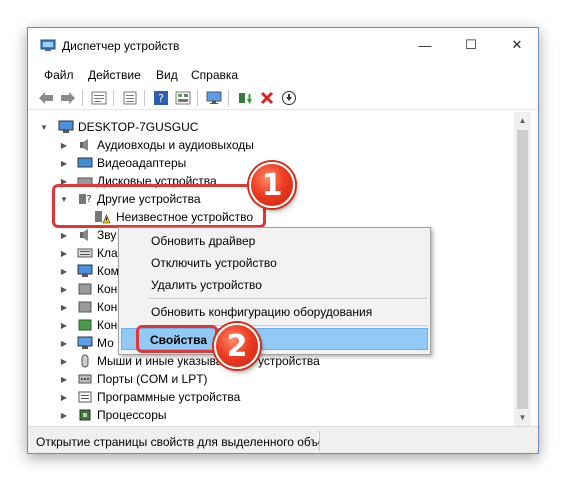 Image resolution: width=566 pixels, height=484 pixels. I want to click on uninstall-button, so click(267, 98).